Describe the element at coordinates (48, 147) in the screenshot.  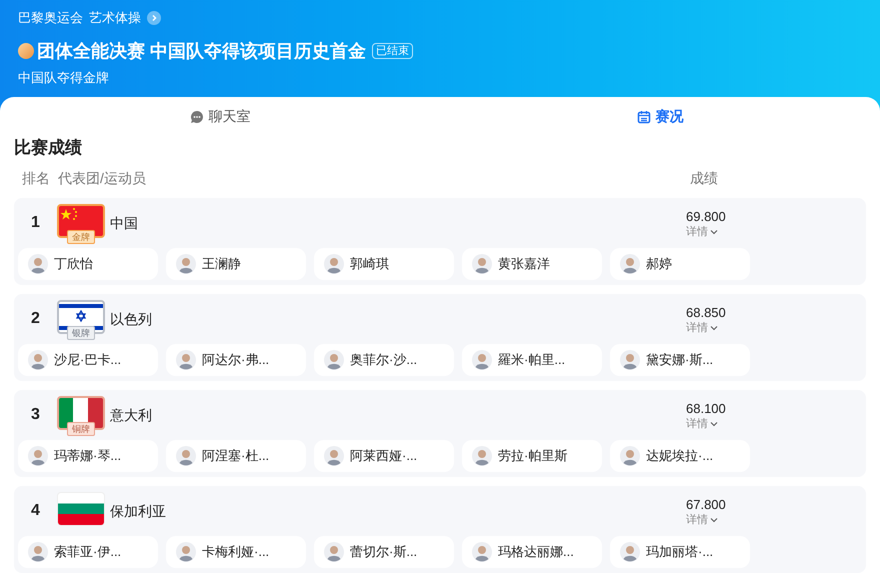
I see `section-title: 比赛成绩` at that location.